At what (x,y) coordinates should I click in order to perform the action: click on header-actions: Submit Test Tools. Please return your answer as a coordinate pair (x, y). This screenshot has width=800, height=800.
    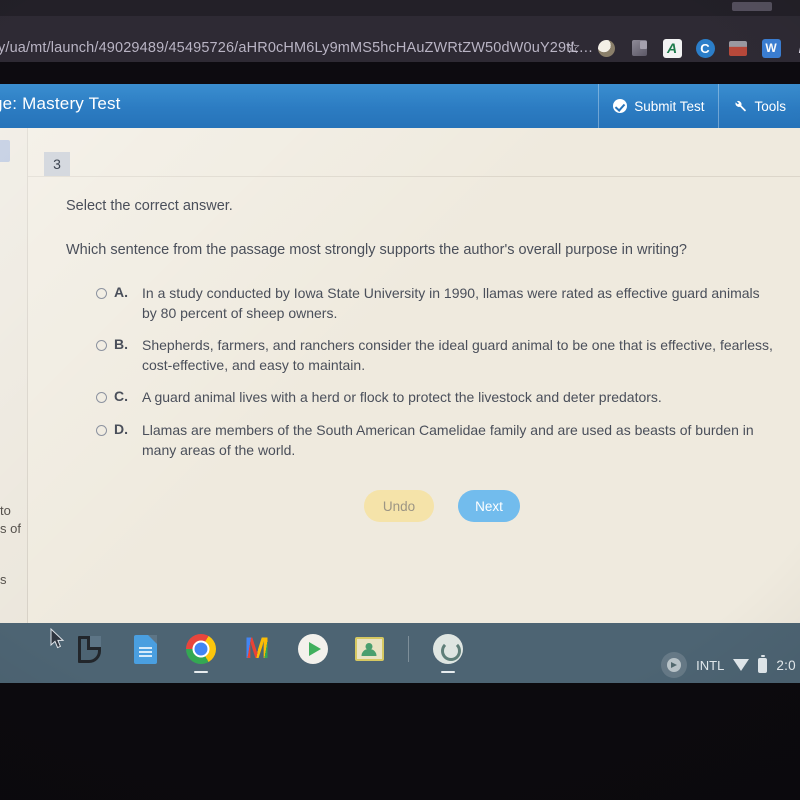
    Looking at the image, I should click on (699, 106).